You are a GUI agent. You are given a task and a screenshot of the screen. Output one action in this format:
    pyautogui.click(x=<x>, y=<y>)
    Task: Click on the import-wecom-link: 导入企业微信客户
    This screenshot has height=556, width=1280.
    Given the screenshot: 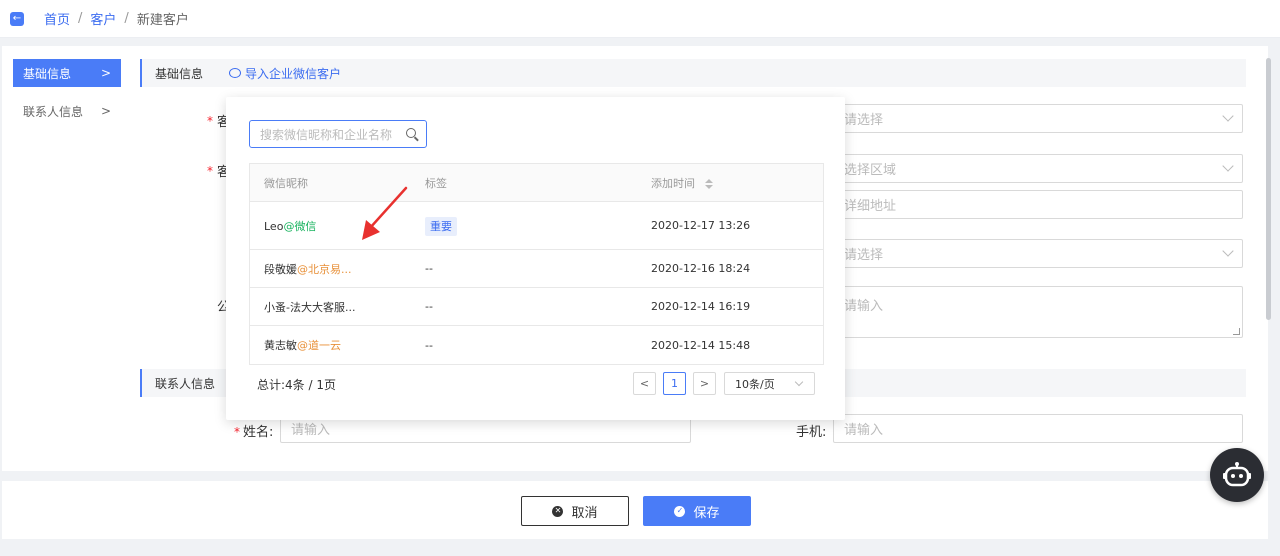 What is the action you would take?
    pyautogui.click(x=285, y=73)
    